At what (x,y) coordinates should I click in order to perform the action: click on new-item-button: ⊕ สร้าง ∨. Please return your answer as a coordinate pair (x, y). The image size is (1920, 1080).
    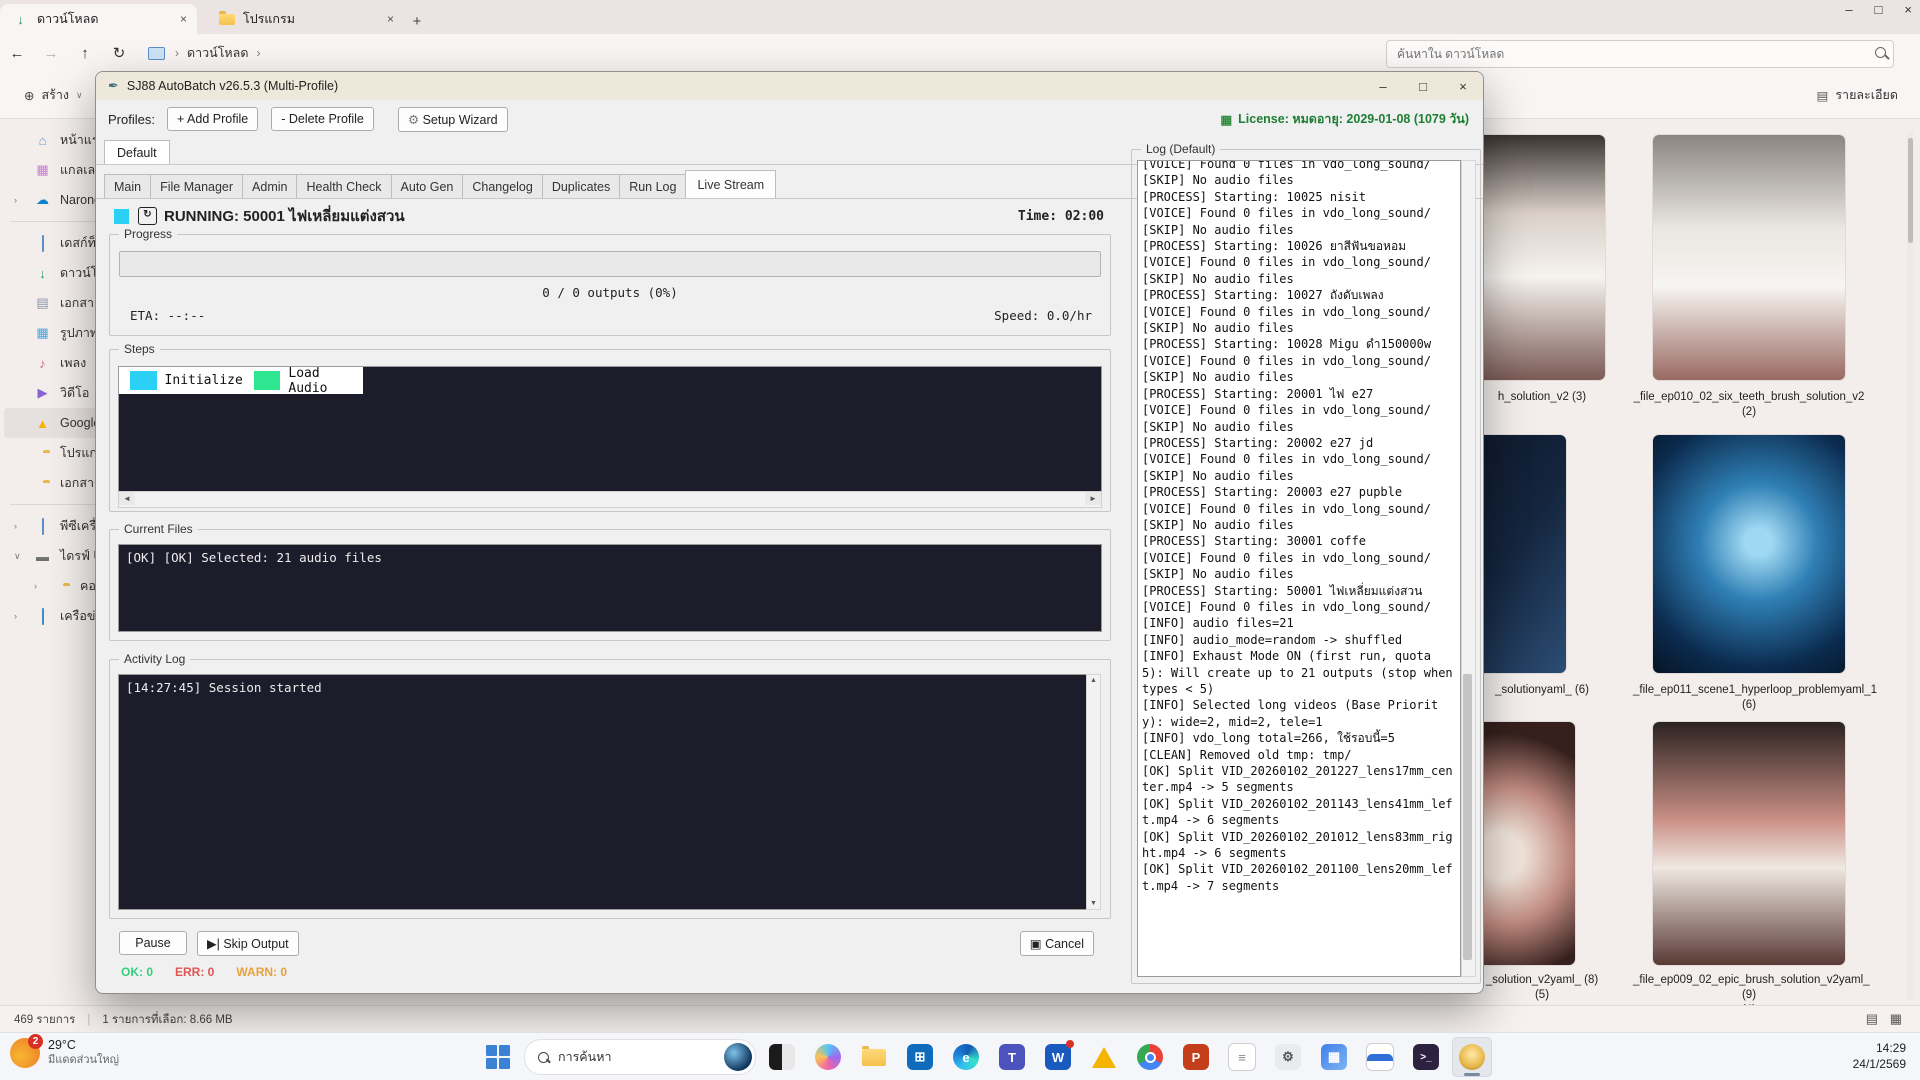
    Looking at the image, I should click on (53, 95).